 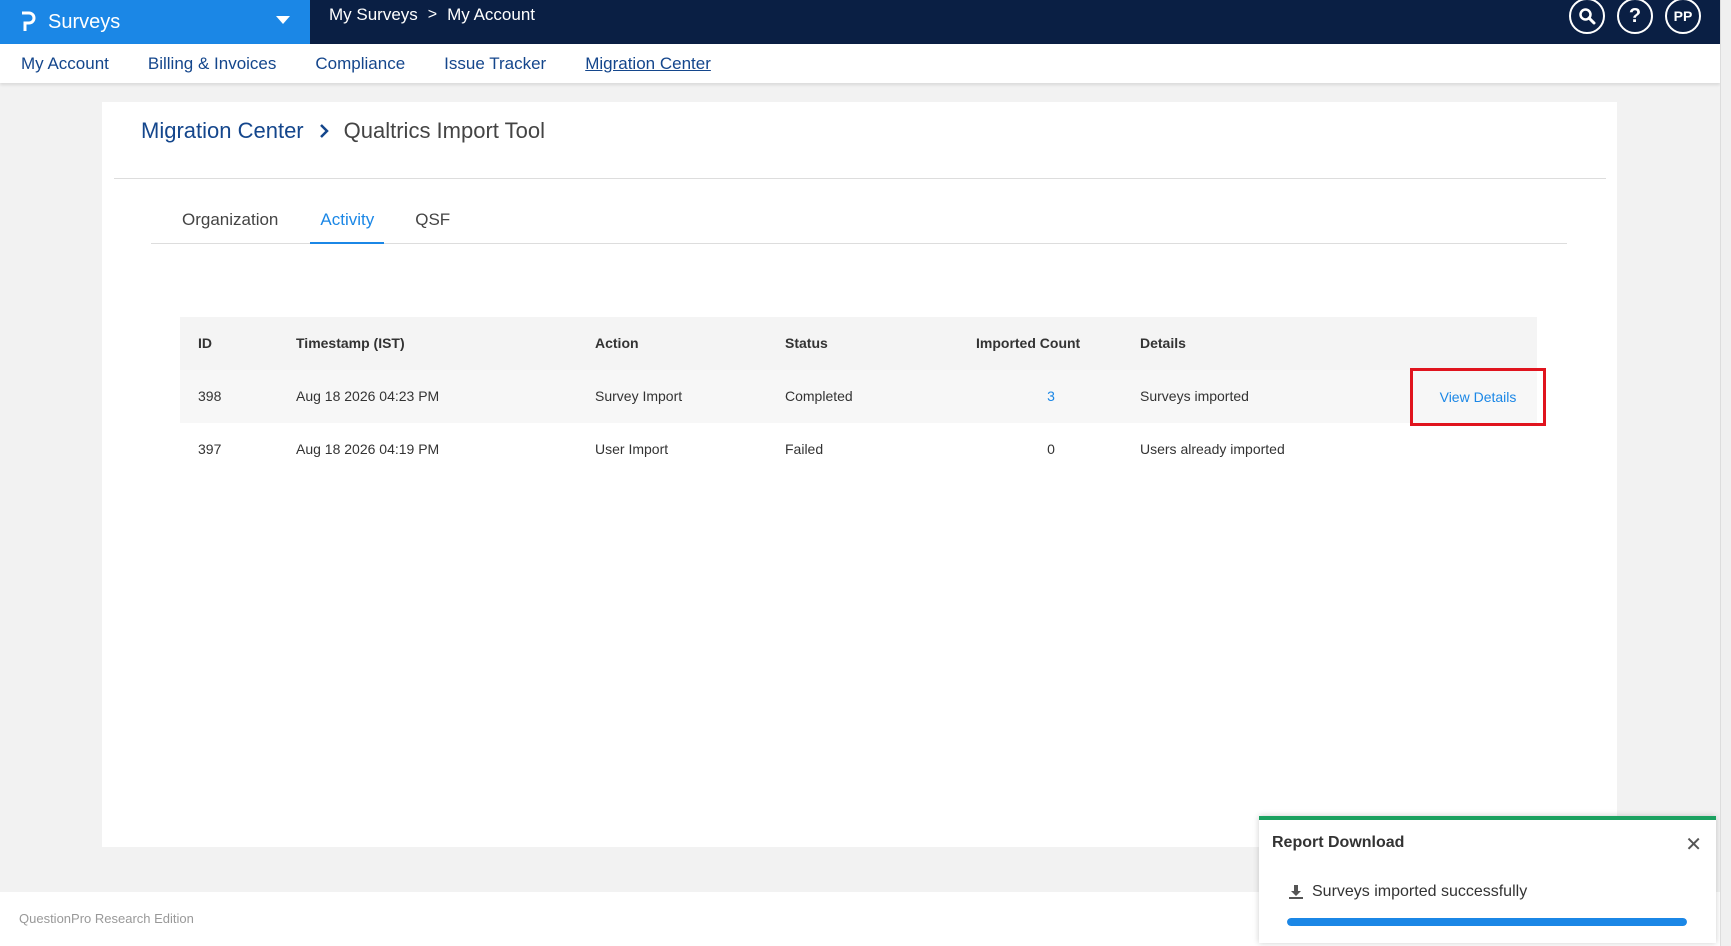 What do you see at coordinates (1028, 343) in the screenshot?
I see `header-imported-count: Imported Count` at bounding box center [1028, 343].